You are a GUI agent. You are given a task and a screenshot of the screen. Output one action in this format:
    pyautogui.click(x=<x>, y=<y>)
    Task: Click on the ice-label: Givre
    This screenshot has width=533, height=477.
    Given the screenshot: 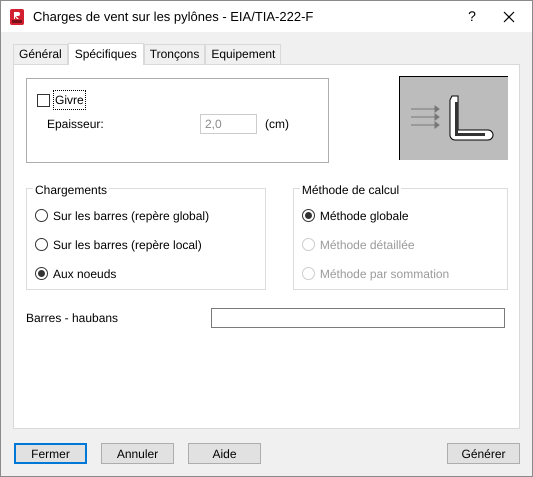 What is the action you would take?
    pyautogui.click(x=69, y=100)
    